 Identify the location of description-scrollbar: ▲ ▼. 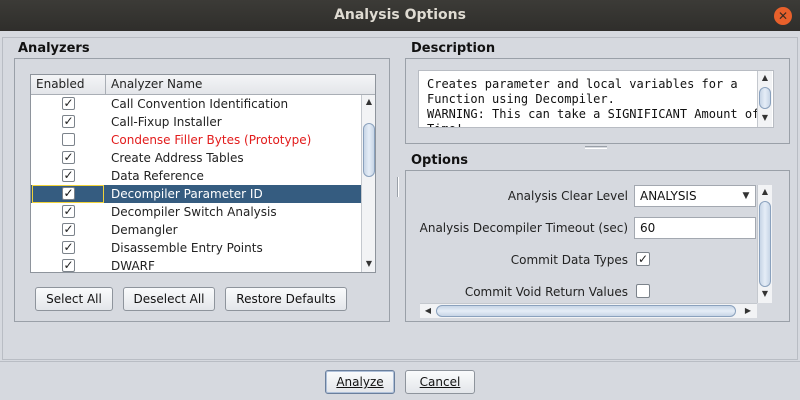
(764, 99).